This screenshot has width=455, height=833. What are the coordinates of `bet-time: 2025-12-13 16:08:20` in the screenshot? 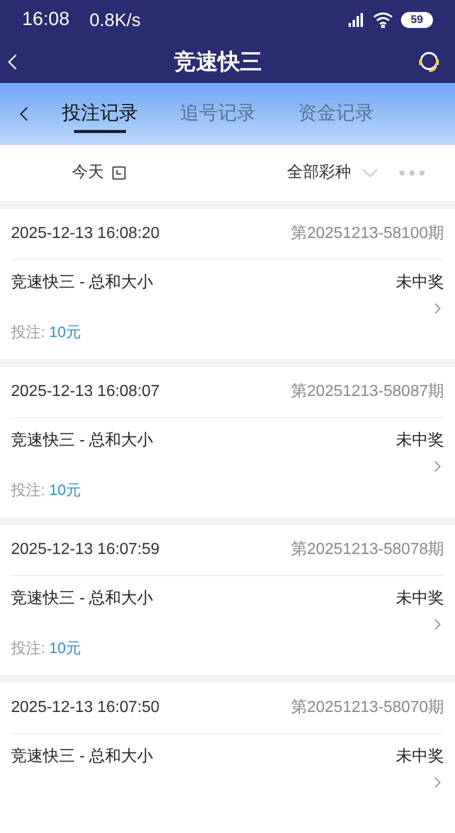 It's located at (85, 234).